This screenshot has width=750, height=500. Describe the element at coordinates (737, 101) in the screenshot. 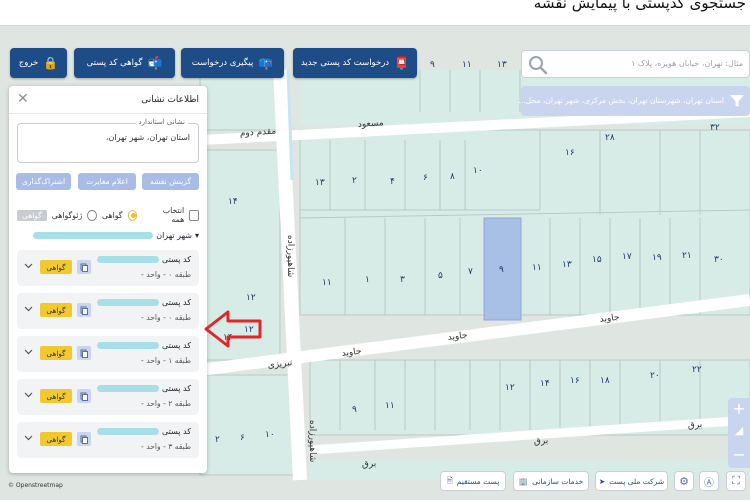

I see `filter-icon` at that location.